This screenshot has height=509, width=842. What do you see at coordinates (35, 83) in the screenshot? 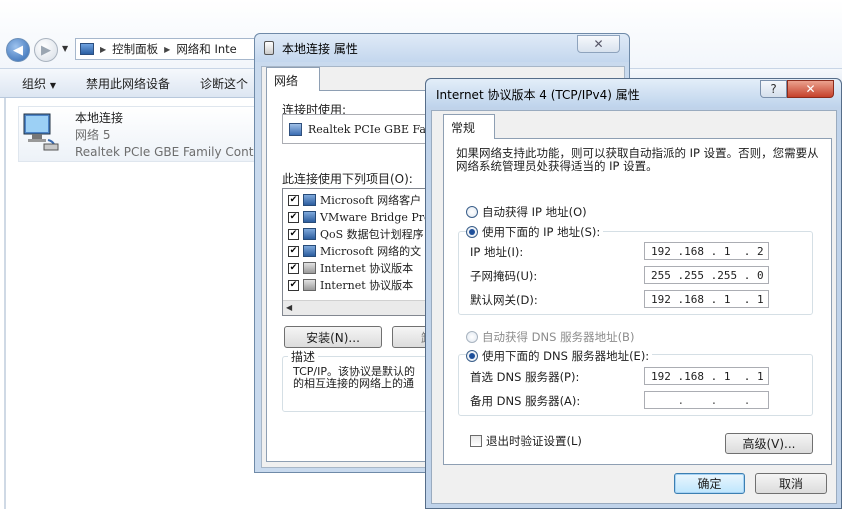
I see `organize-menu: 组织 ▼` at bounding box center [35, 83].